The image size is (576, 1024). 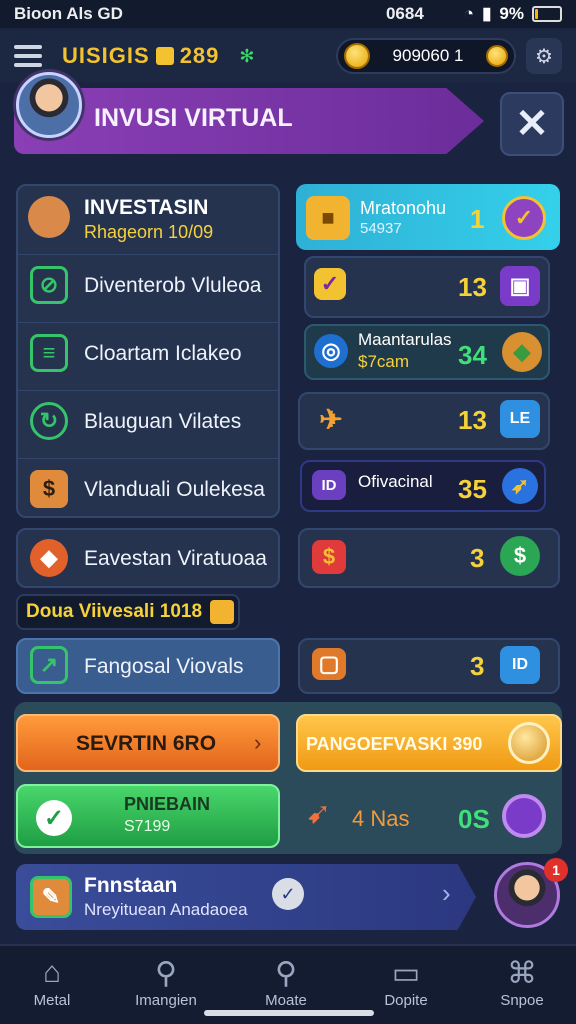 What do you see at coordinates (199, 55) in the screenshot?
I see `brand-number: 289` at bounding box center [199, 55].